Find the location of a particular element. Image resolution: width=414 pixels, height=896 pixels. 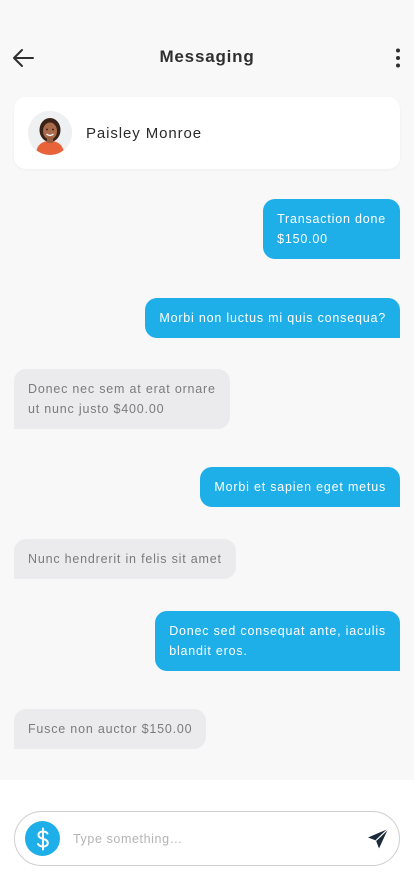

composer-area is located at coordinates (207, 838).